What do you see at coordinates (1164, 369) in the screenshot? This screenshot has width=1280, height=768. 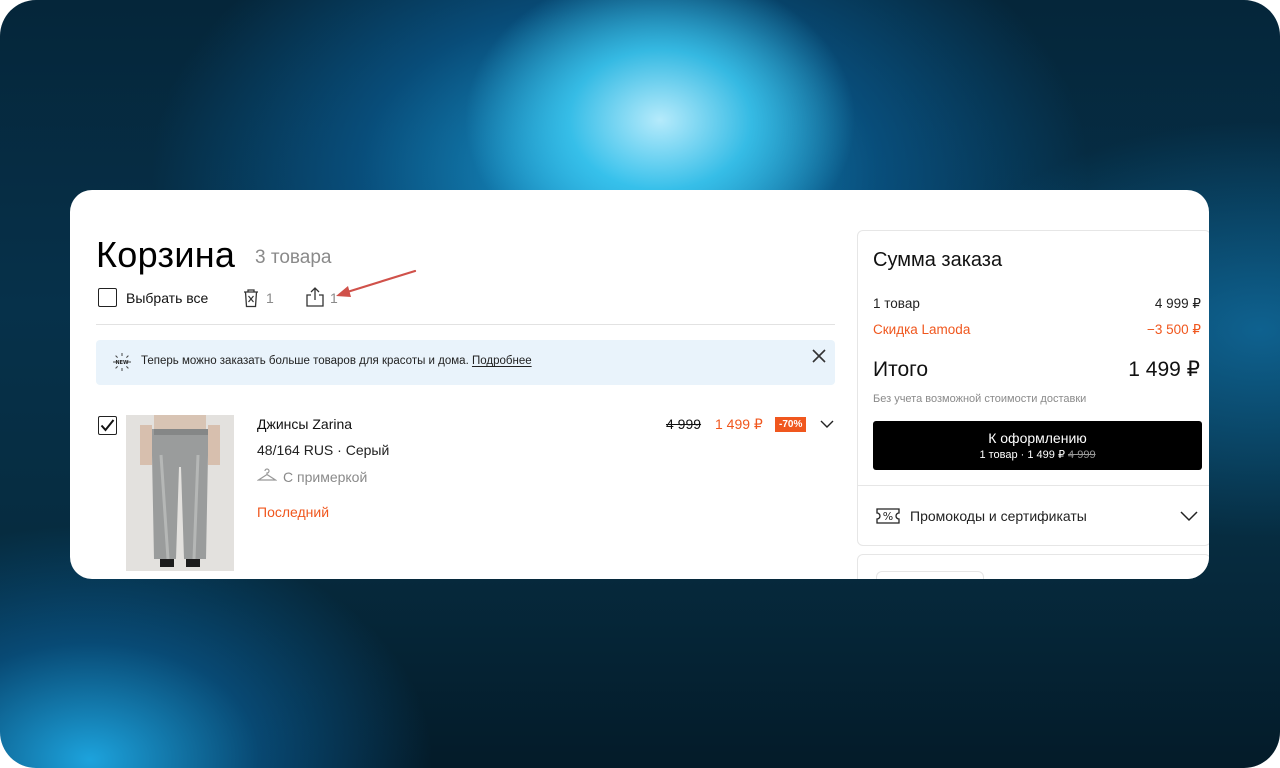 I see `total-value: 1 499 ₽` at bounding box center [1164, 369].